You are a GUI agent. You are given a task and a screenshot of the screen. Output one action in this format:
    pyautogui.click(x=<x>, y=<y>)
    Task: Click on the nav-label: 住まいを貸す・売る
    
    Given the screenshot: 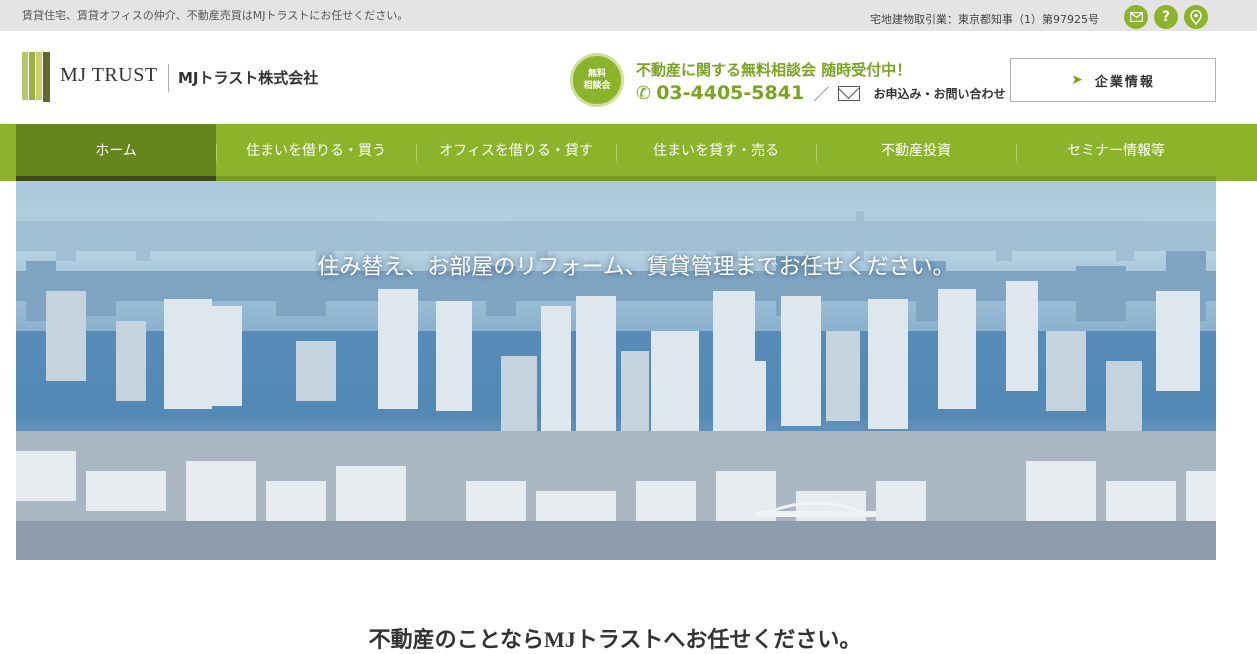 What is the action you would take?
    pyautogui.click(x=716, y=151)
    